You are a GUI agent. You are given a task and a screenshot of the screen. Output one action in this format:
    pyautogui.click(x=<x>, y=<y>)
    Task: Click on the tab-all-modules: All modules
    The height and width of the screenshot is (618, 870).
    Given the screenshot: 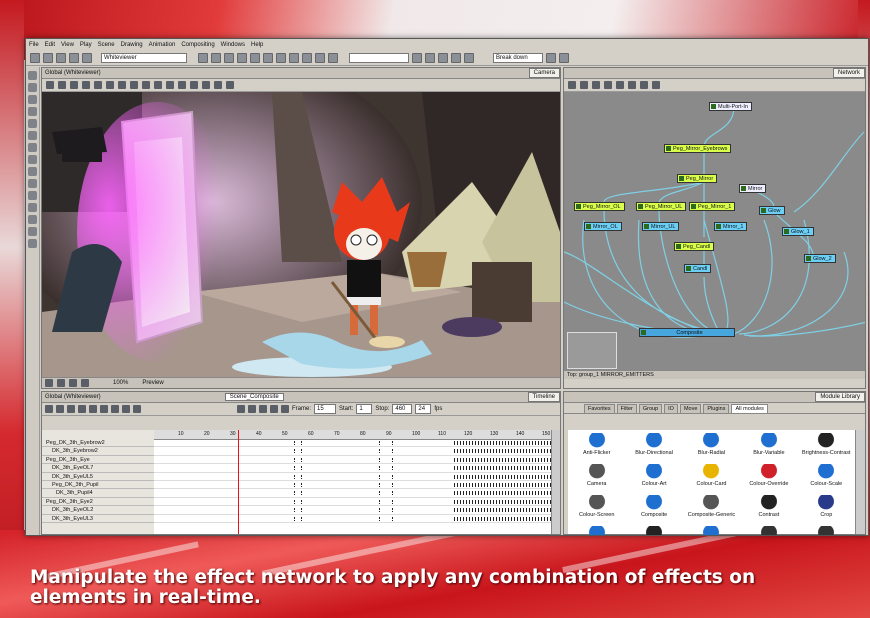 What is the action you would take?
    pyautogui.click(x=749, y=408)
    